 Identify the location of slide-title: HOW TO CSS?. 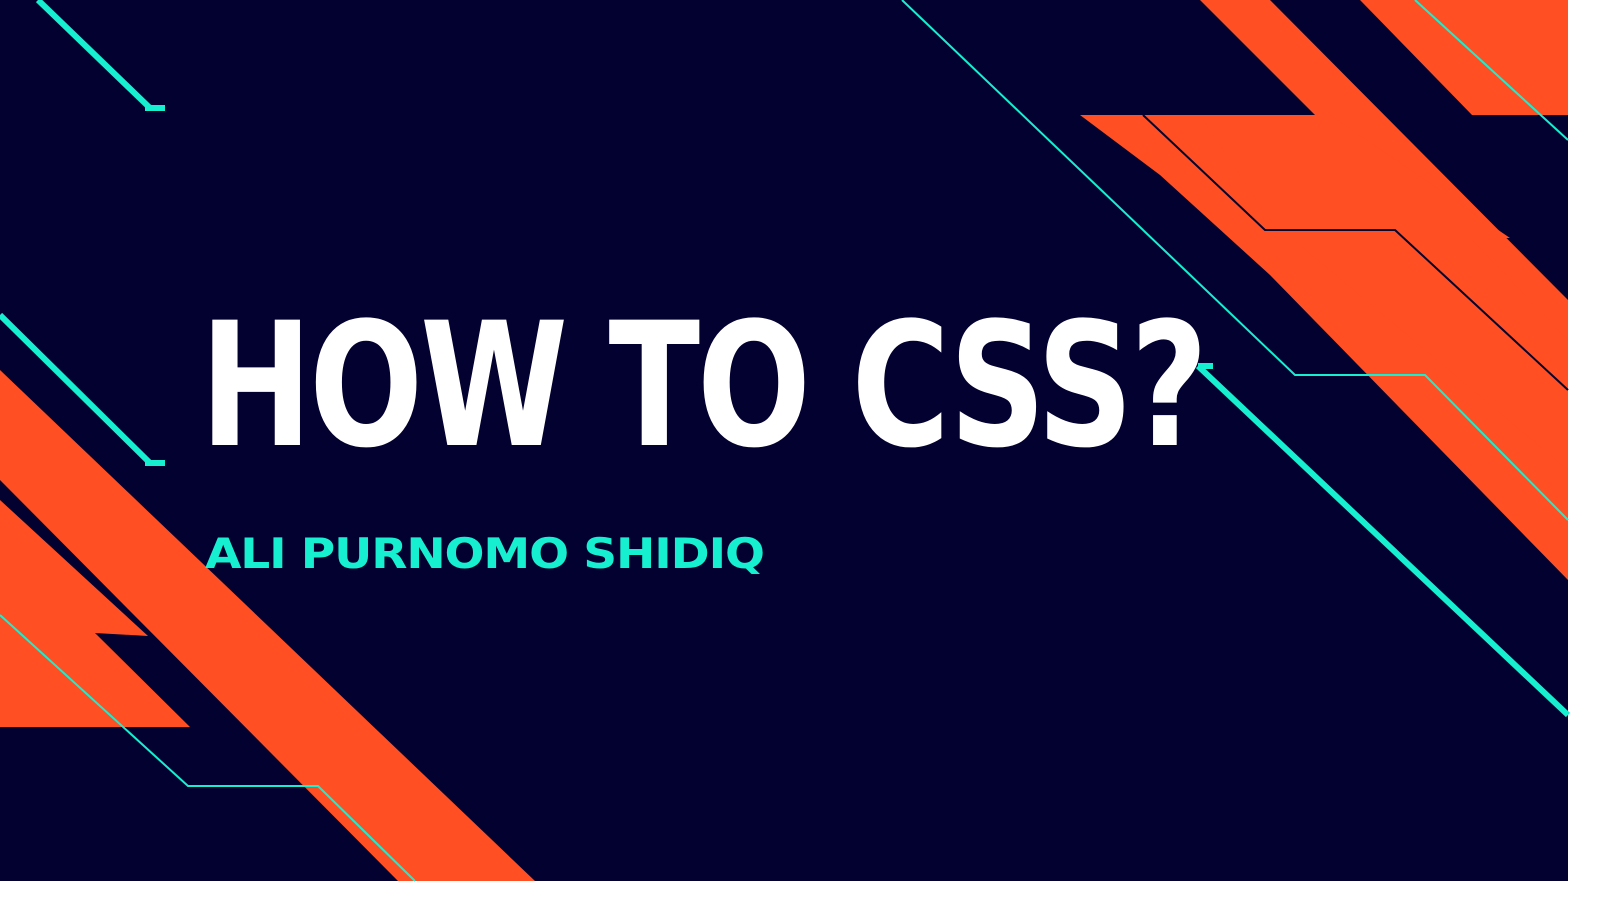
(704, 385).